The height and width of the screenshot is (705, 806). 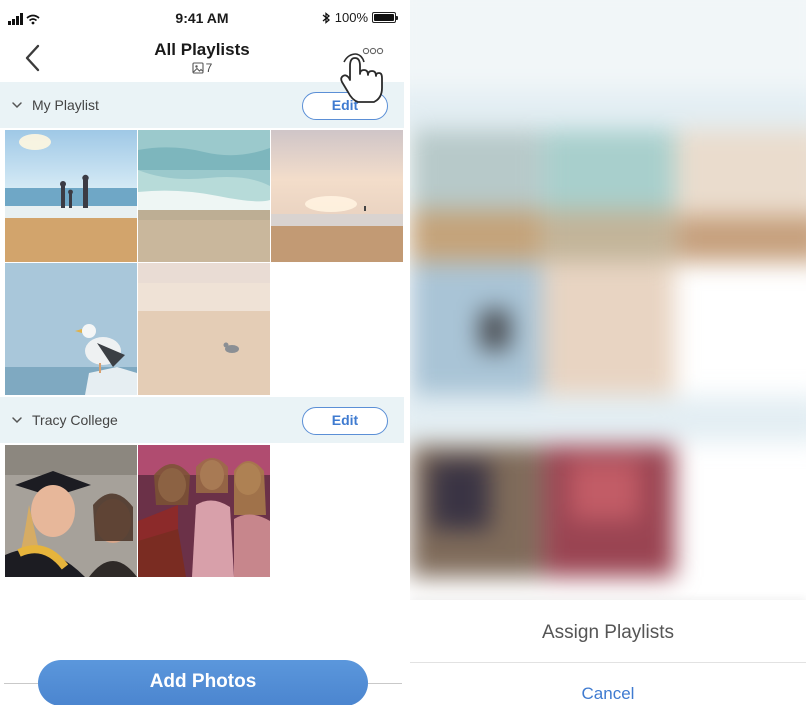 What do you see at coordinates (209, 68) in the screenshot?
I see `photo-count-value: 7` at bounding box center [209, 68].